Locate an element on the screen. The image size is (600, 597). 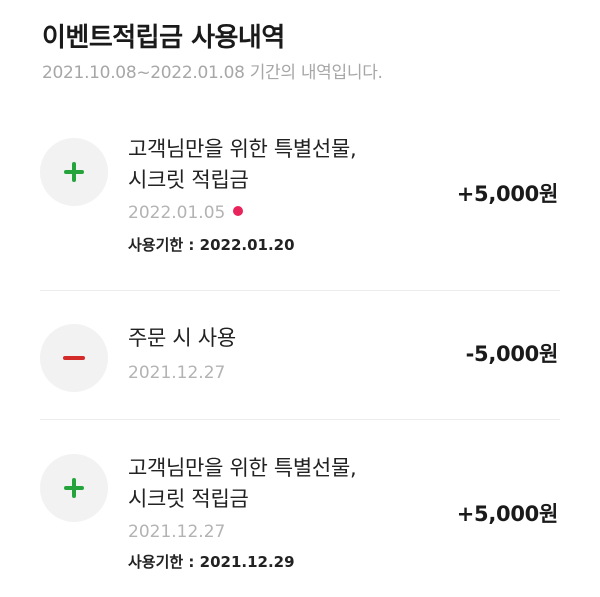
entry-description-line1: 주문 시 사용 is located at coordinates (182, 338).